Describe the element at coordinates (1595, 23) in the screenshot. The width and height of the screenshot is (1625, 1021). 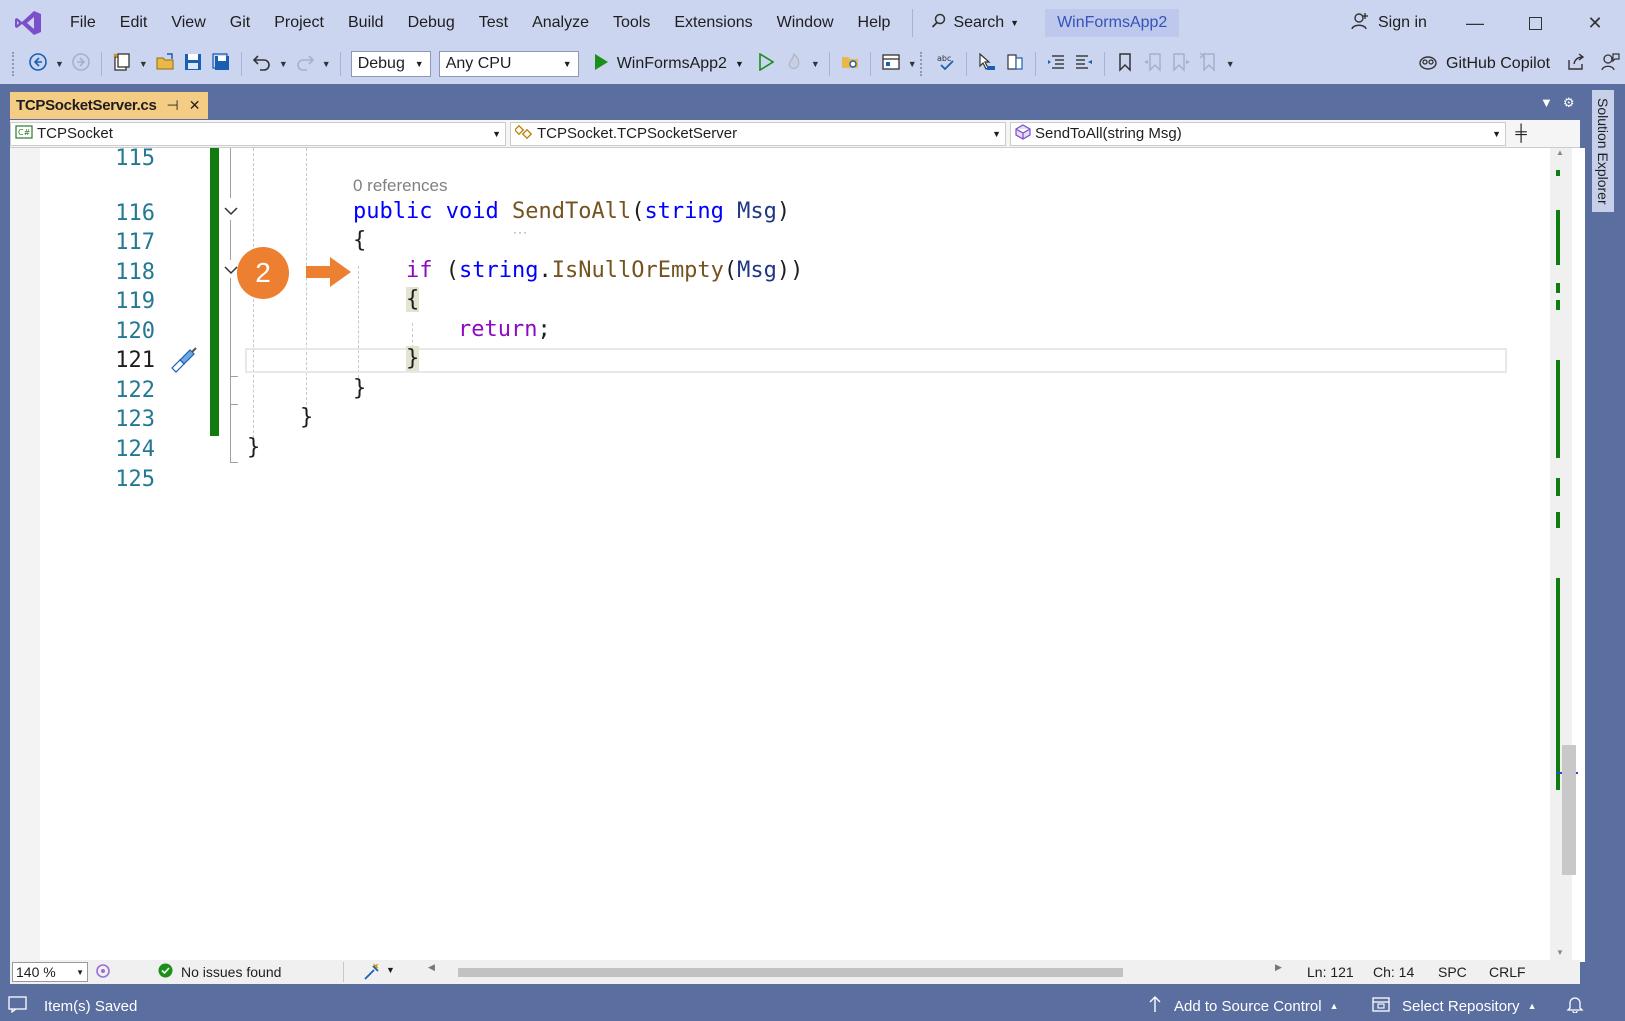
I see `close-window-button: ✕` at that location.